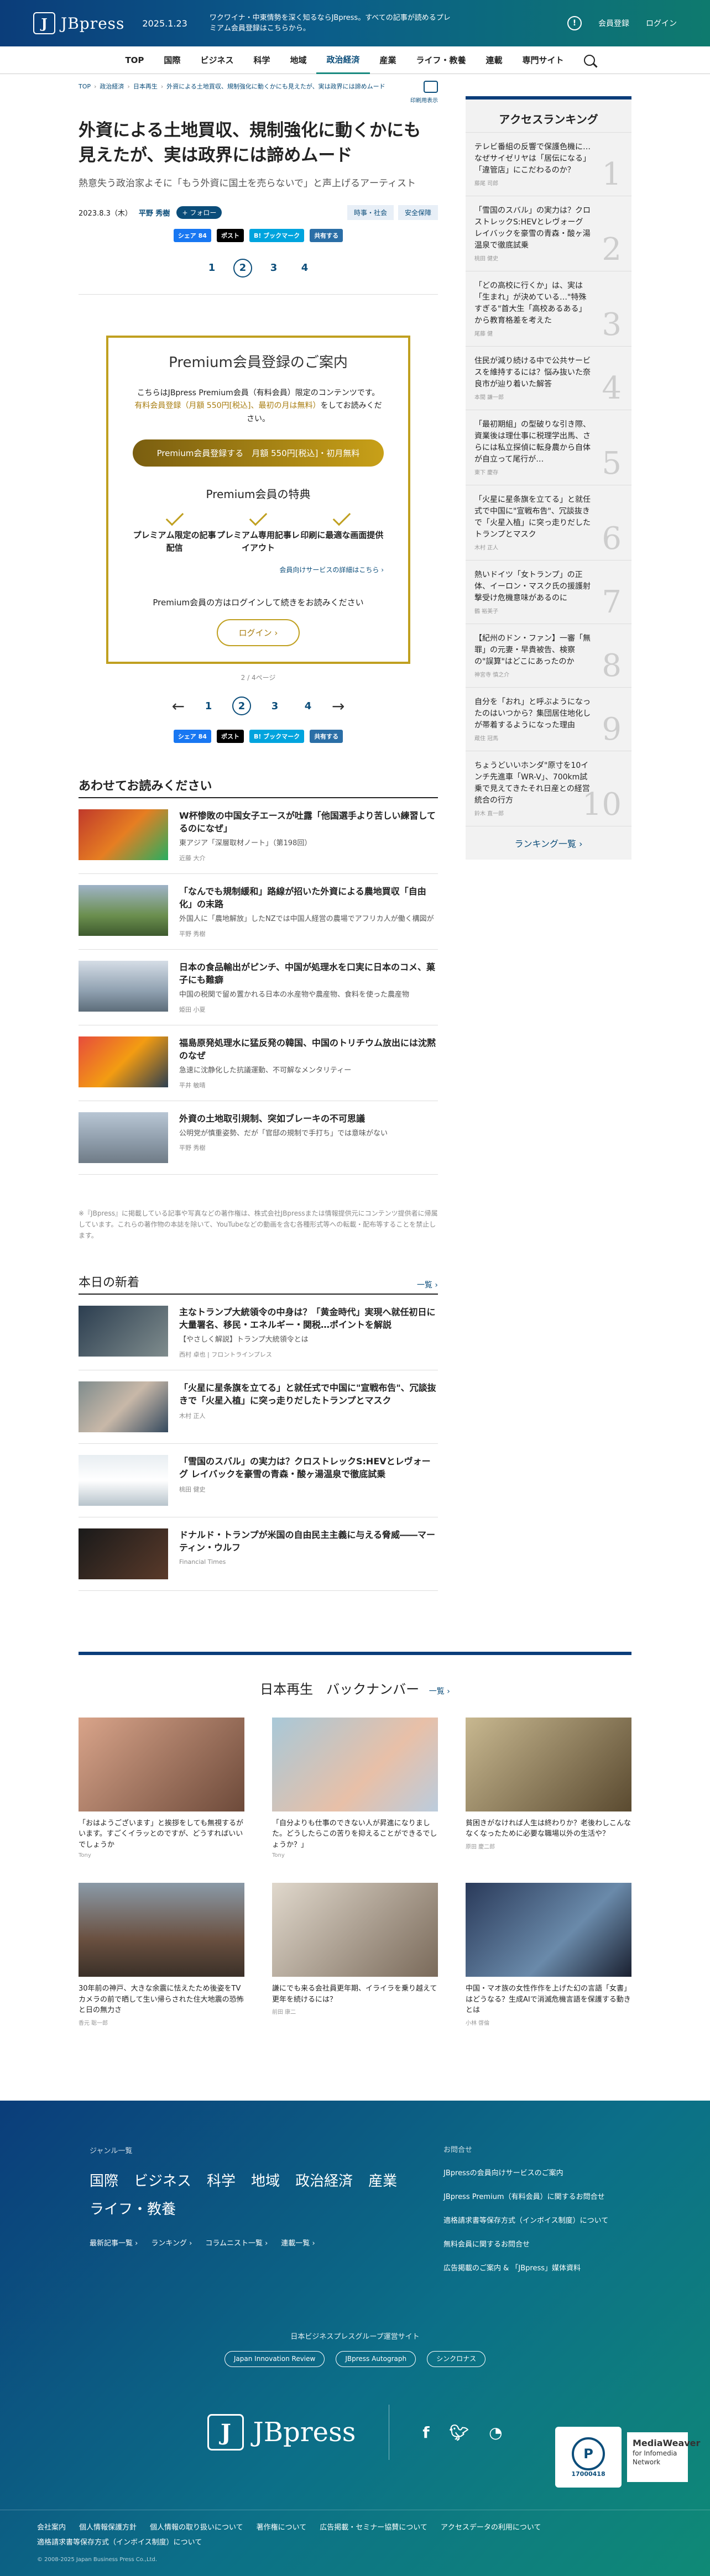  Describe the element at coordinates (427, 1284) in the screenshot. I see `today-more-link: 一覧 ›` at that location.